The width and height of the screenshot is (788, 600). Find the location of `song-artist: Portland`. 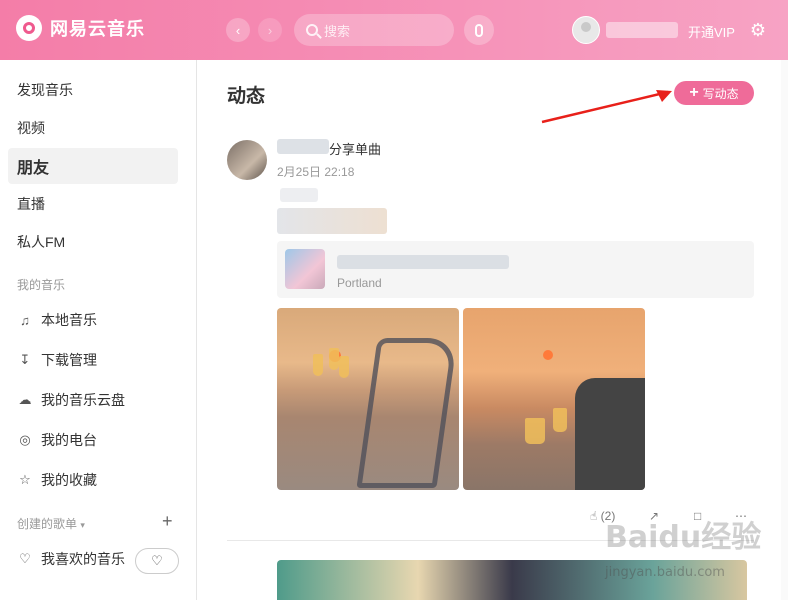

song-artist: Portland is located at coordinates (359, 283).